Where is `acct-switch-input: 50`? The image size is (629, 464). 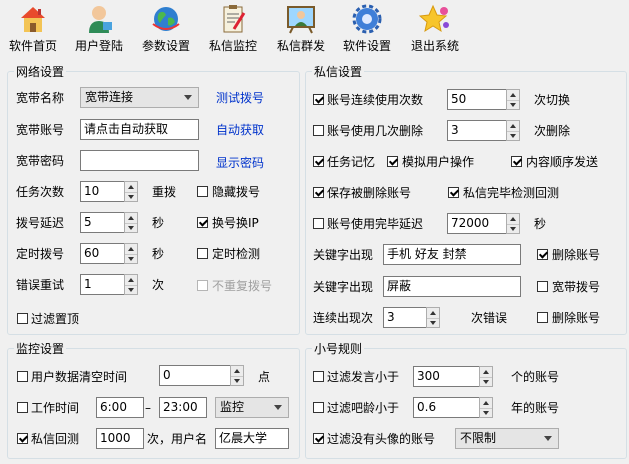 acct-switch-input: 50 is located at coordinates (477, 99).